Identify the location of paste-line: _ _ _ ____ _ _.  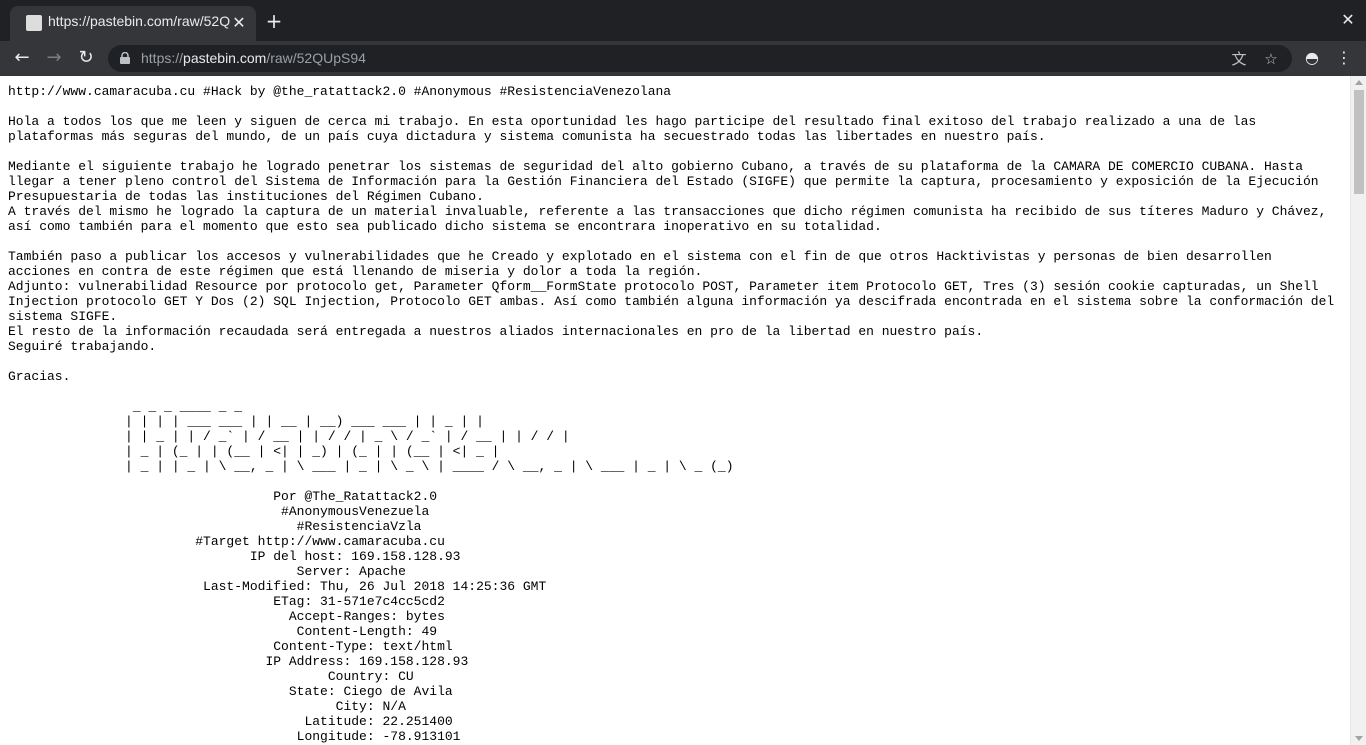
(125, 406).